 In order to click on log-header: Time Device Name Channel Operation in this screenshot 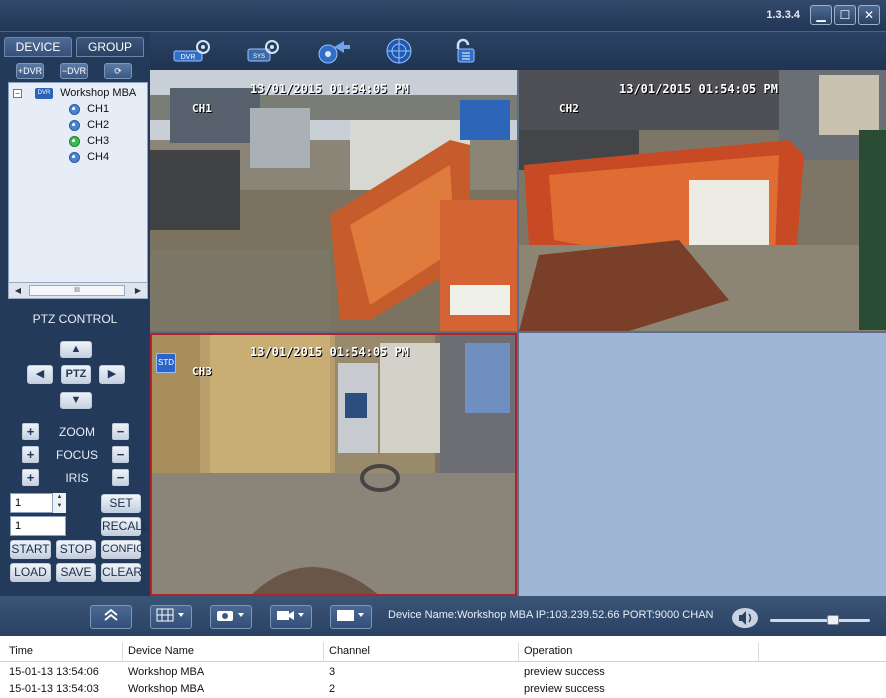, I will do `click(443, 652)`.